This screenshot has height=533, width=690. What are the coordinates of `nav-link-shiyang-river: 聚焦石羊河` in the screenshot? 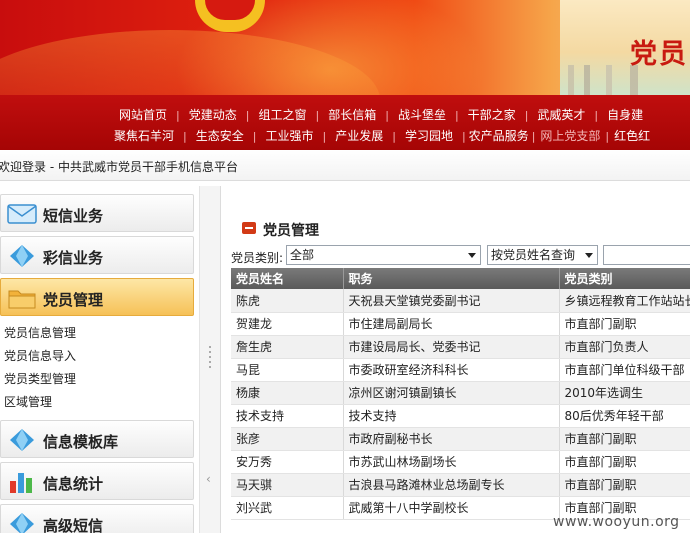 It's located at (146, 136).